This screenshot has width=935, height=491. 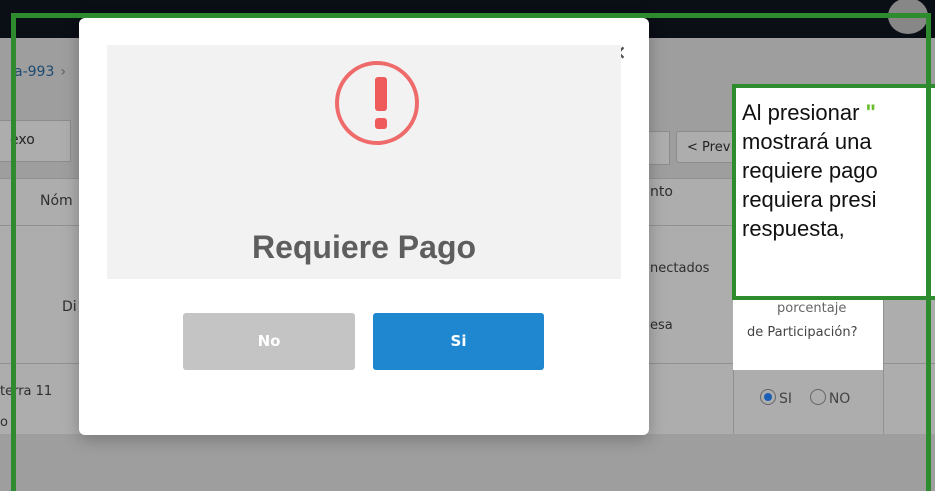 I want to click on radio-si, so click(x=768, y=397).